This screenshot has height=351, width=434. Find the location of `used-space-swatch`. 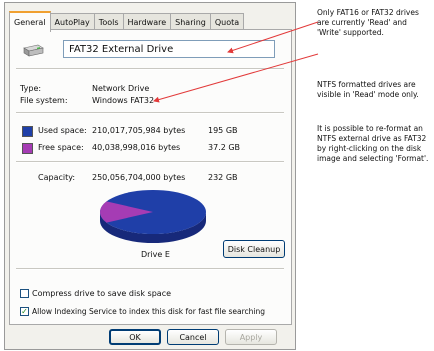

used-space-swatch is located at coordinates (27, 131).